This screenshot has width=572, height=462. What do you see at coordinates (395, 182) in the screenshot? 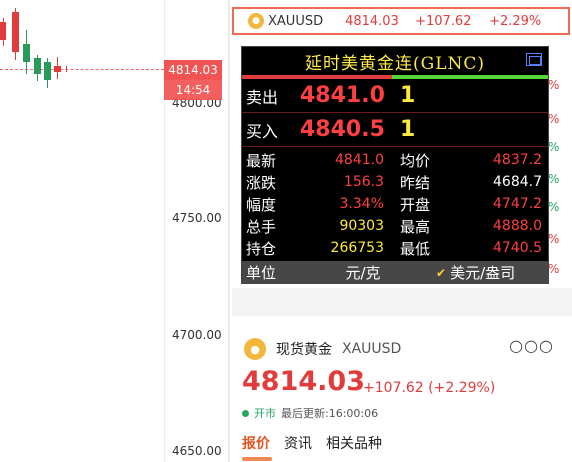
I see `stat-row: 涨跌 156.3 昨结 4684.7` at bounding box center [395, 182].